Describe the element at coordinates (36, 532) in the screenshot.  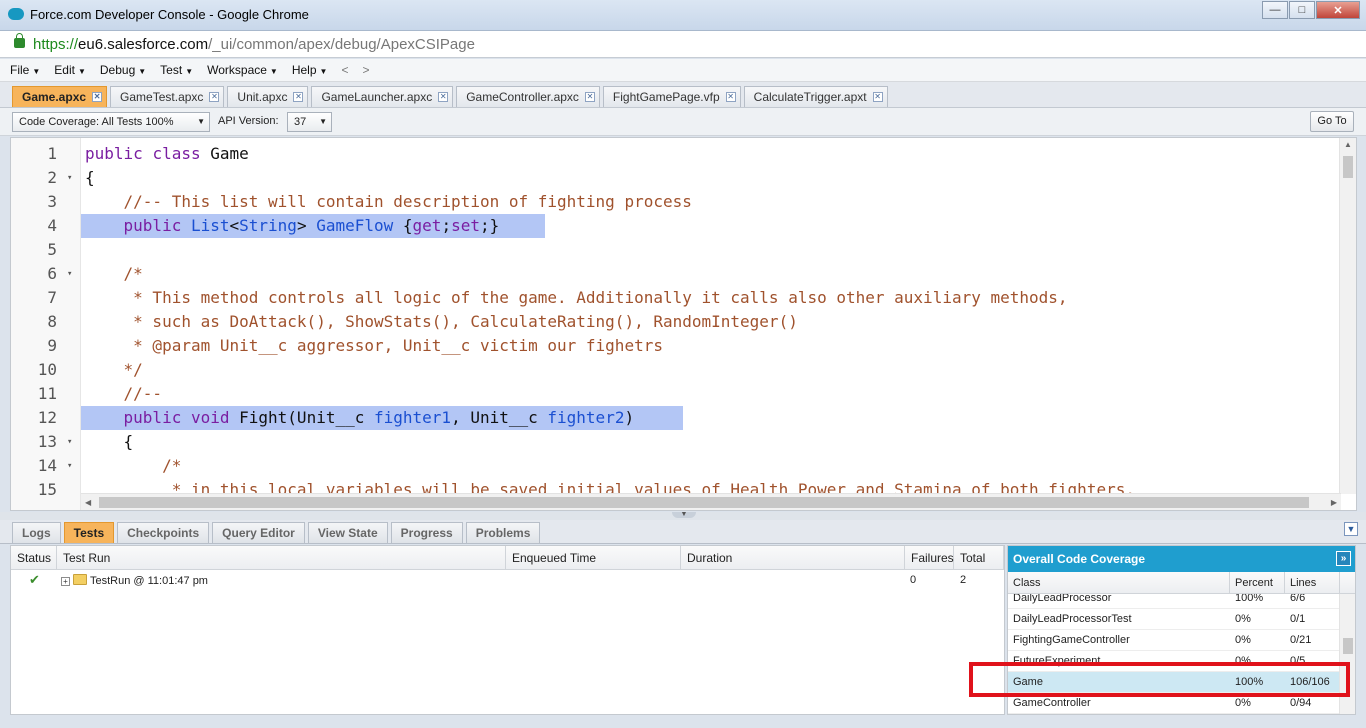
I see `tab-logs: Logs` at that location.